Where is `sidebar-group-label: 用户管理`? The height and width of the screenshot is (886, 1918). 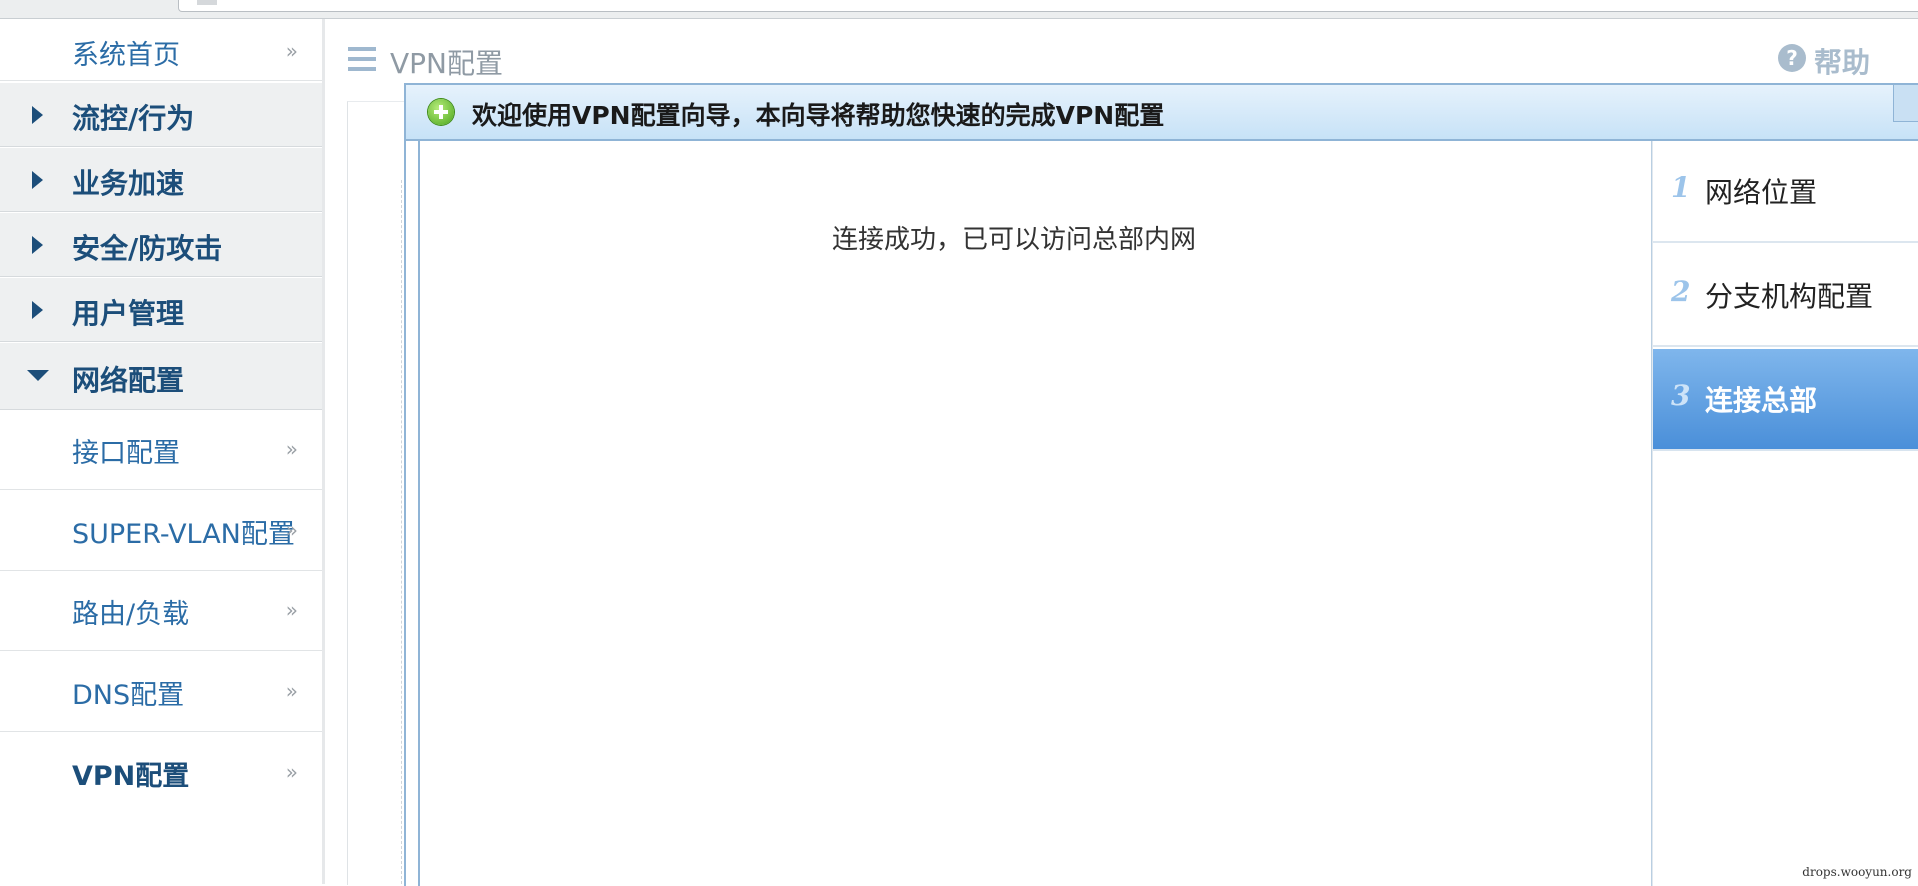
sidebar-group-label: 用户管理 is located at coordinates (128, 313).